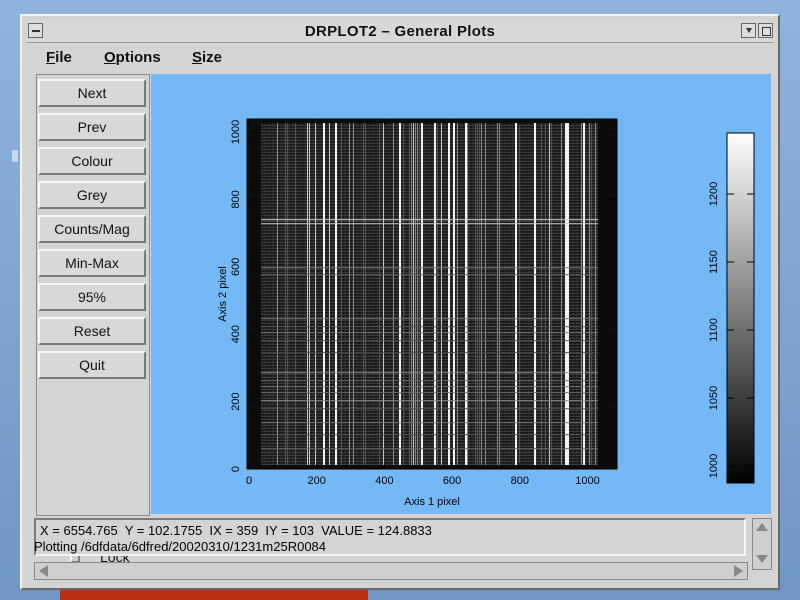 This screenshot has width=800, height=600. I want to click on maximize-icon, so click(765, 30).